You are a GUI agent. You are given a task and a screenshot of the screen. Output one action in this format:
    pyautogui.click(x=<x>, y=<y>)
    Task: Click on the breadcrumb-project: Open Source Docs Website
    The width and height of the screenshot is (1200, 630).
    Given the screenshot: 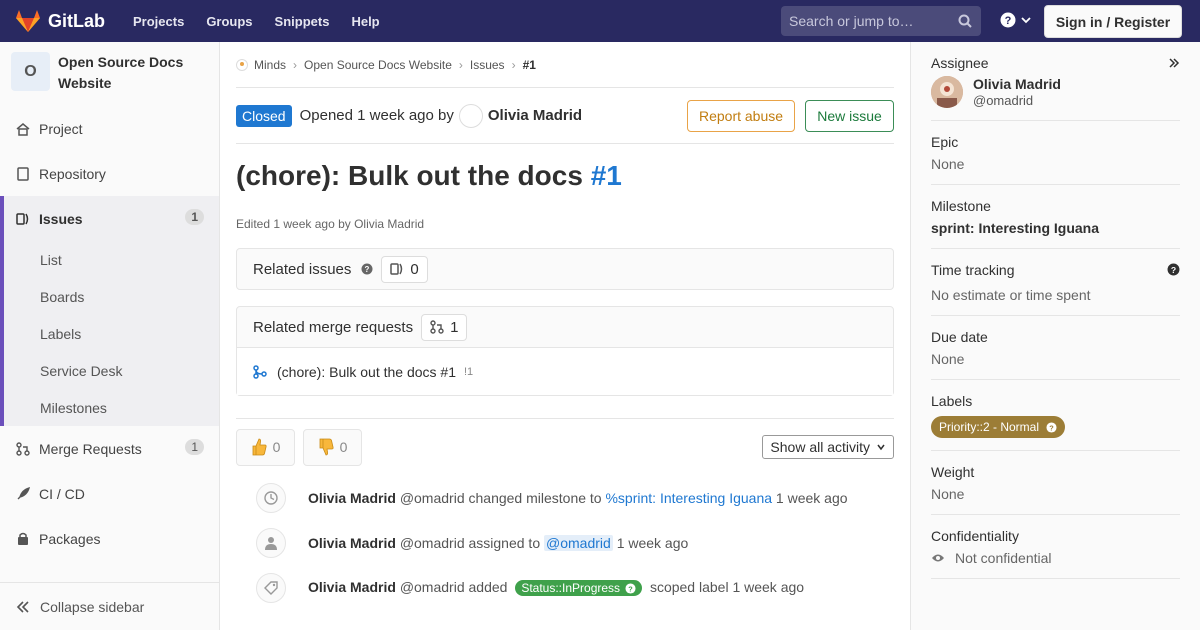 What is the action you would take?
    pyautogui.click(x=378, y=65)
    